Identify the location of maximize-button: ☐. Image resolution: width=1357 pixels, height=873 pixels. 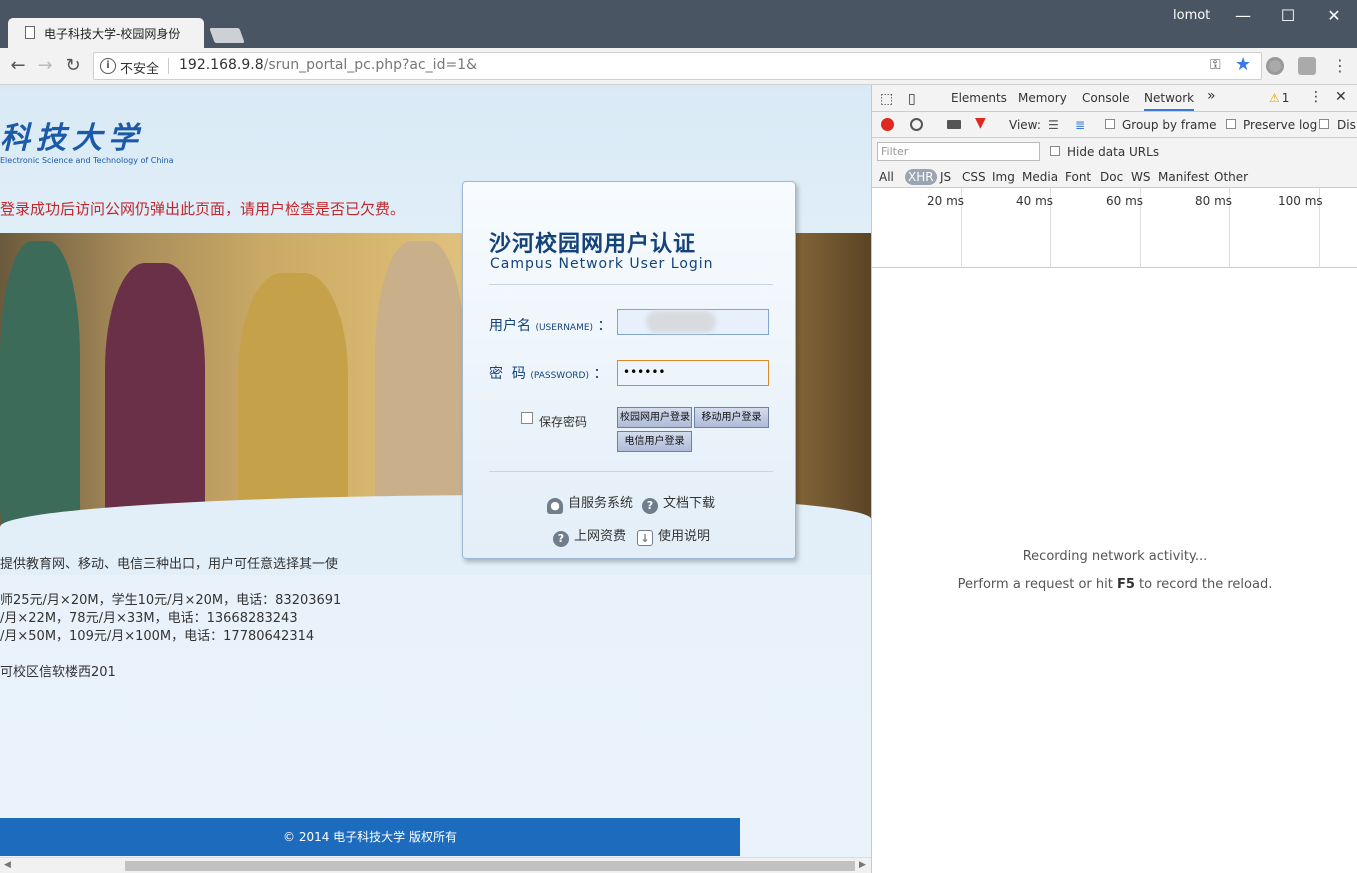
(1288, 16).